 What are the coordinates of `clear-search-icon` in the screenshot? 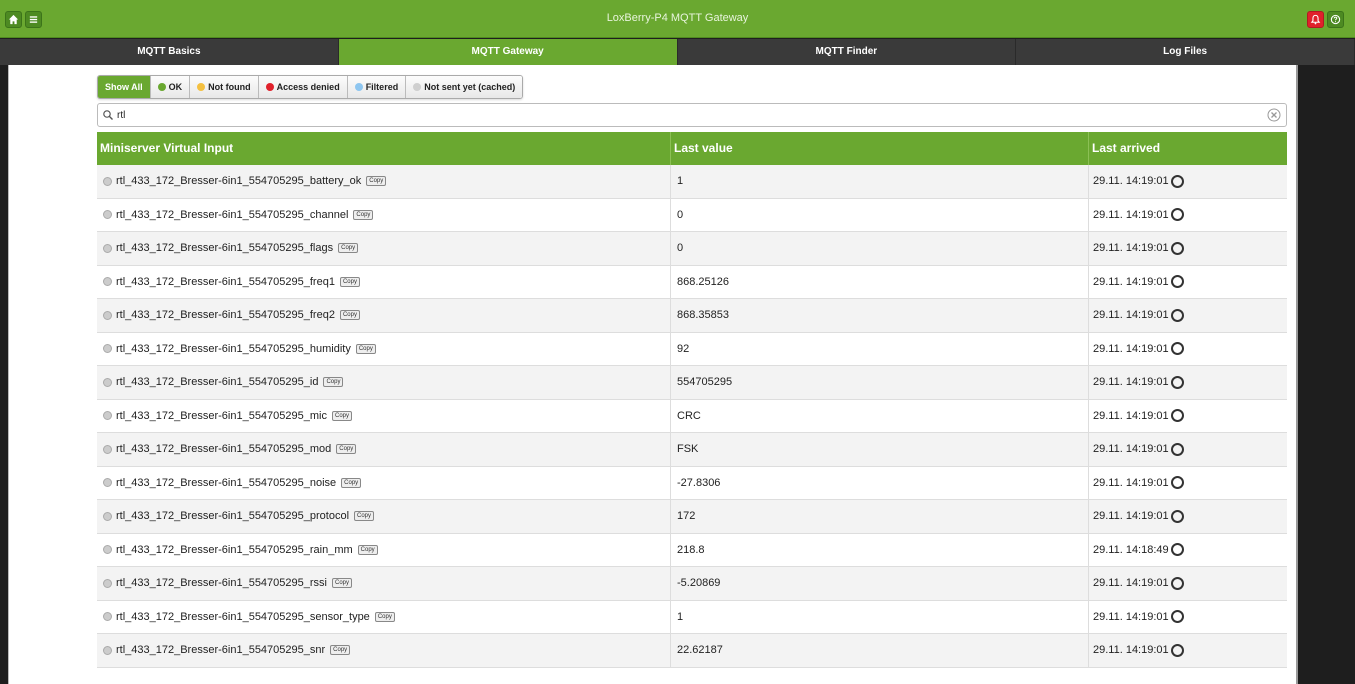 It's located at (1274, 115).